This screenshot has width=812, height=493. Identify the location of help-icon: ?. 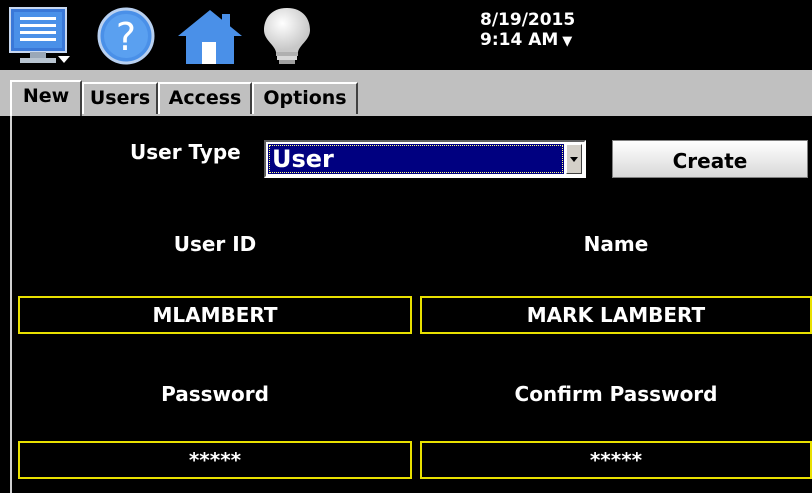
(128, 36).